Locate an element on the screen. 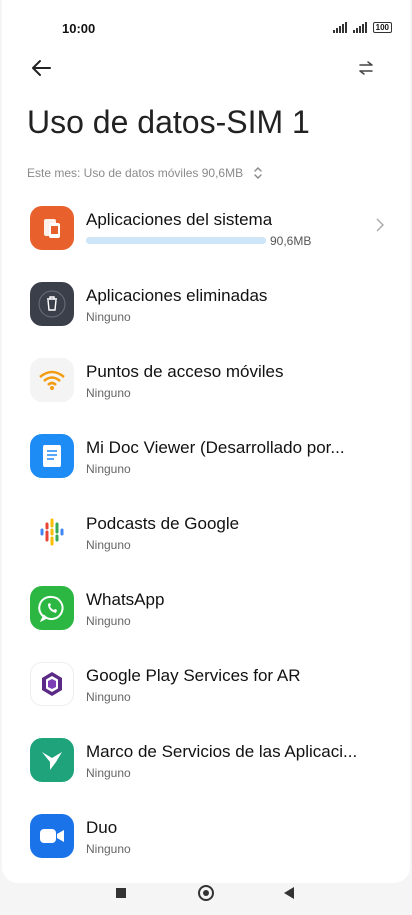 The width and height of the screenshot is (412, 915). list-item-whatsapp: WhatsApp Ninguno is located at coordinates (206, 614).